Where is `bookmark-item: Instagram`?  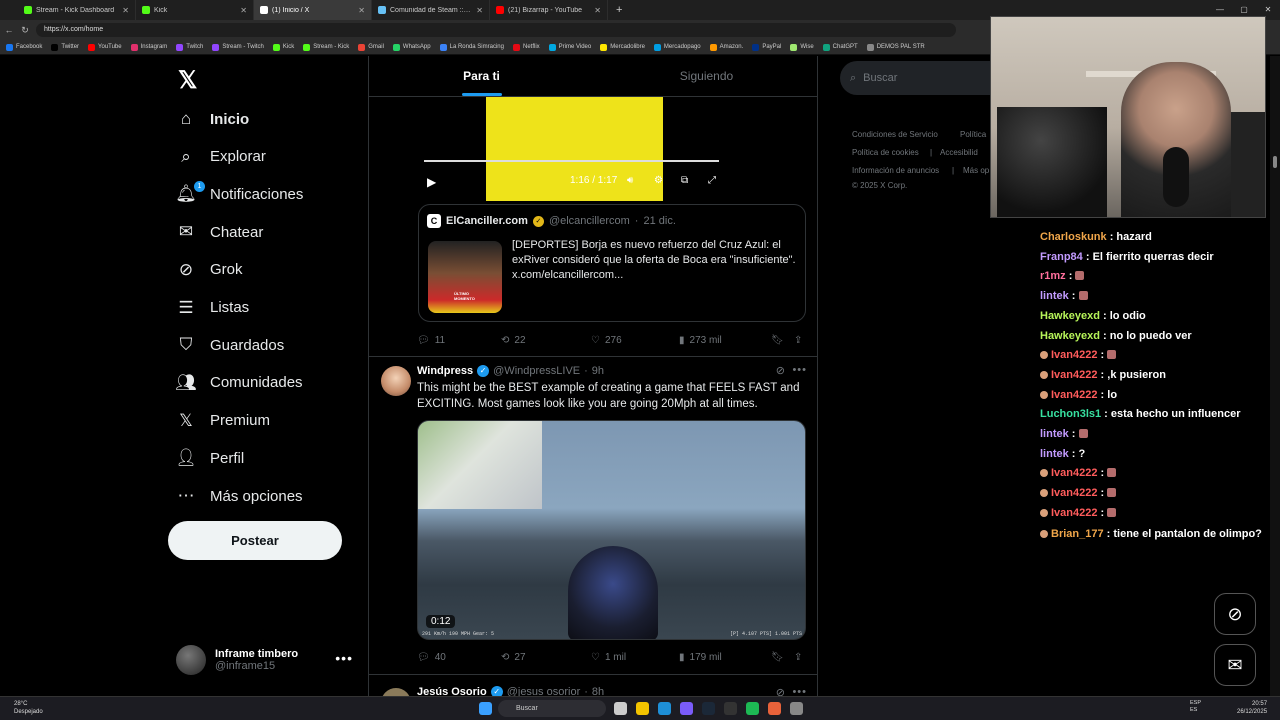 bookmark-item: Instagram is located at coordinates (148, 47).